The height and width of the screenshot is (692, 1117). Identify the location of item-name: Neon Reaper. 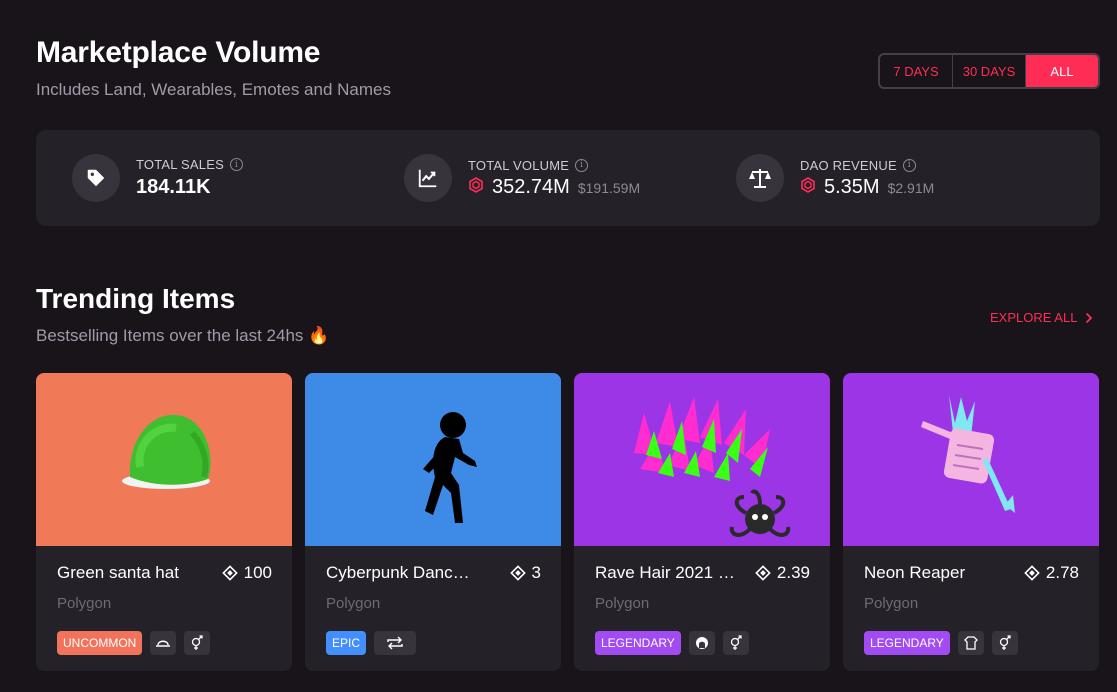
(915, 572).